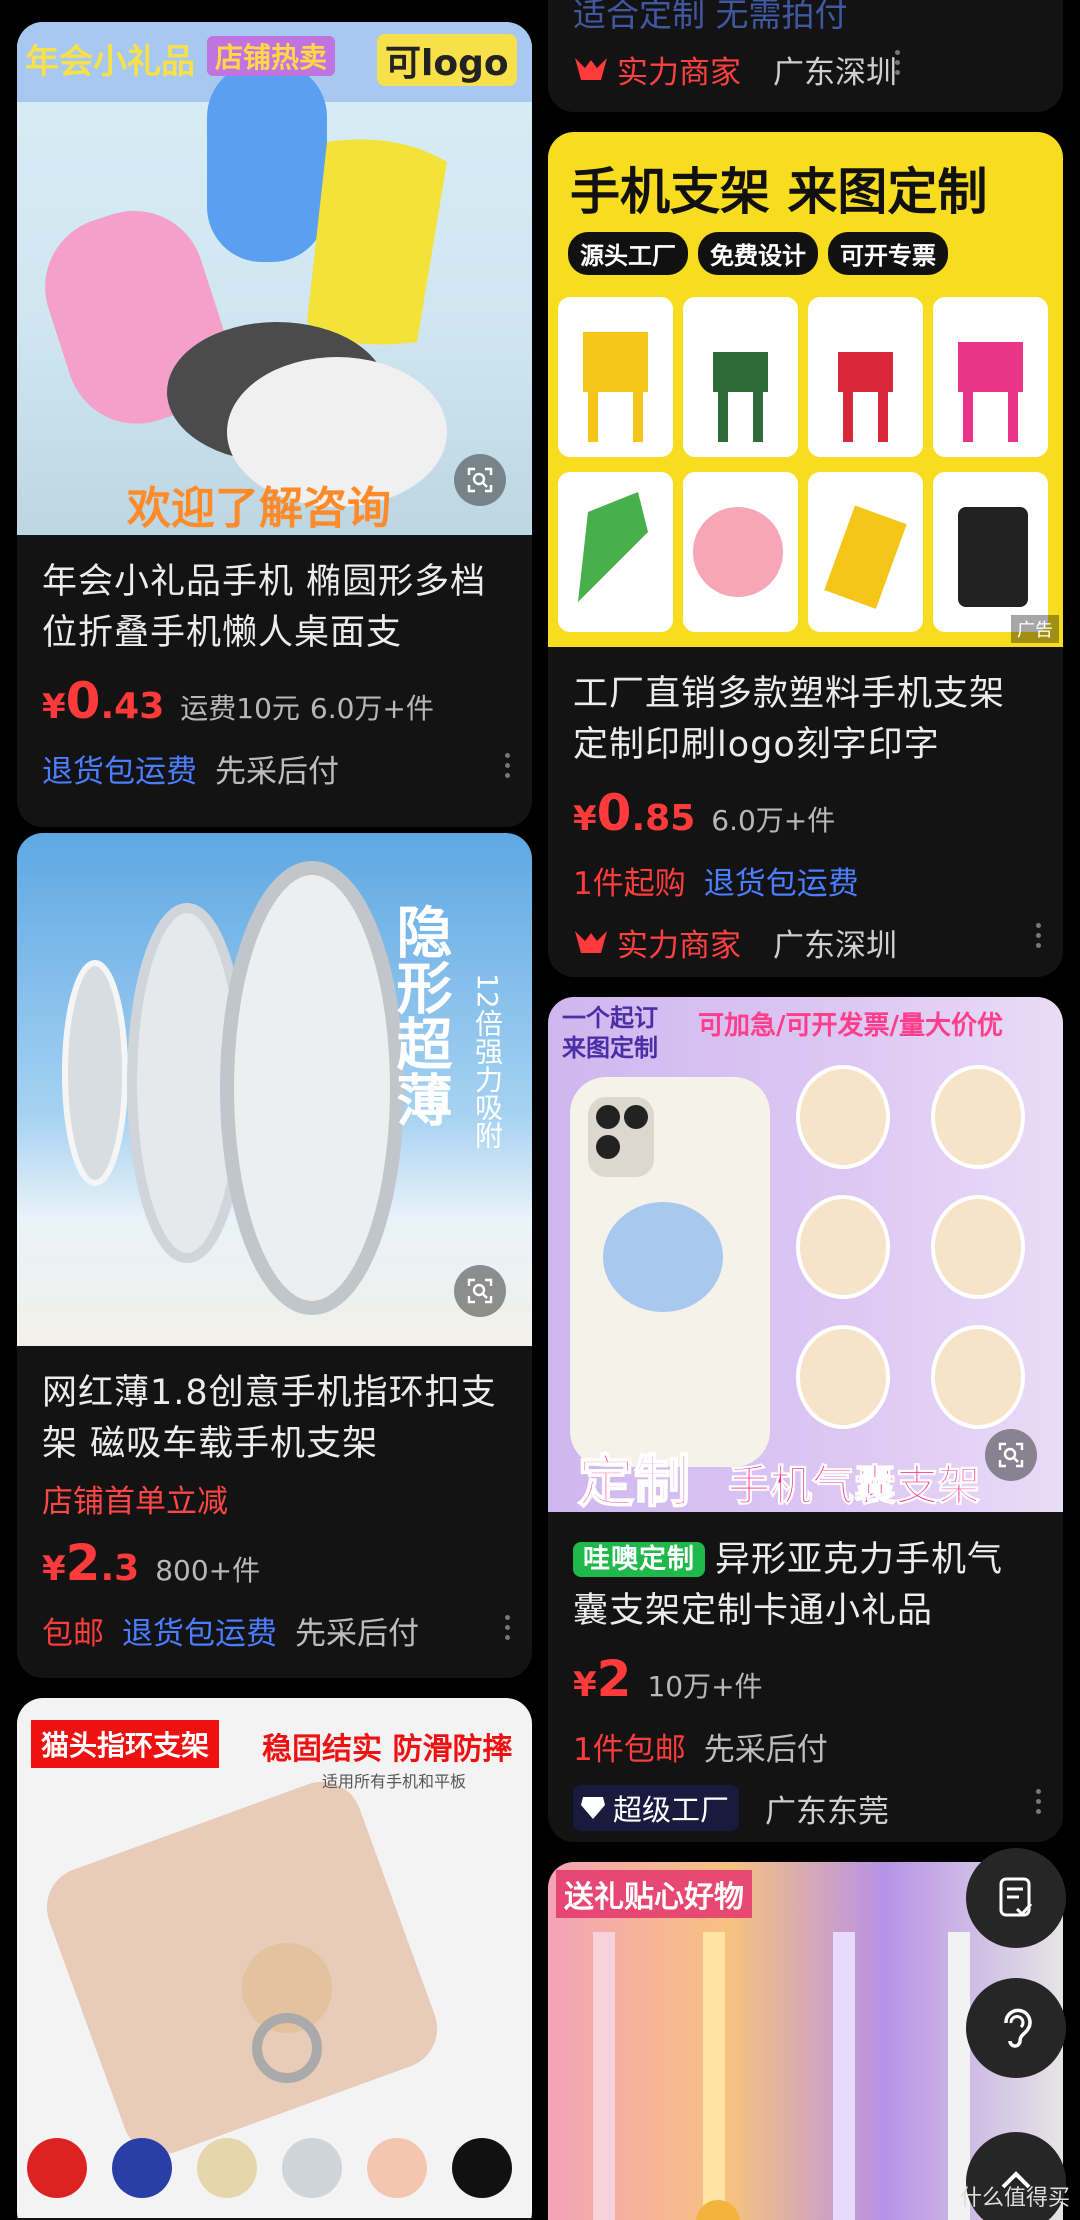 The image size is (1080, 2220). Describe the element at coordinates (634, 1480) in the screenshot. I see `image-banner-custom: 定制` at that location.